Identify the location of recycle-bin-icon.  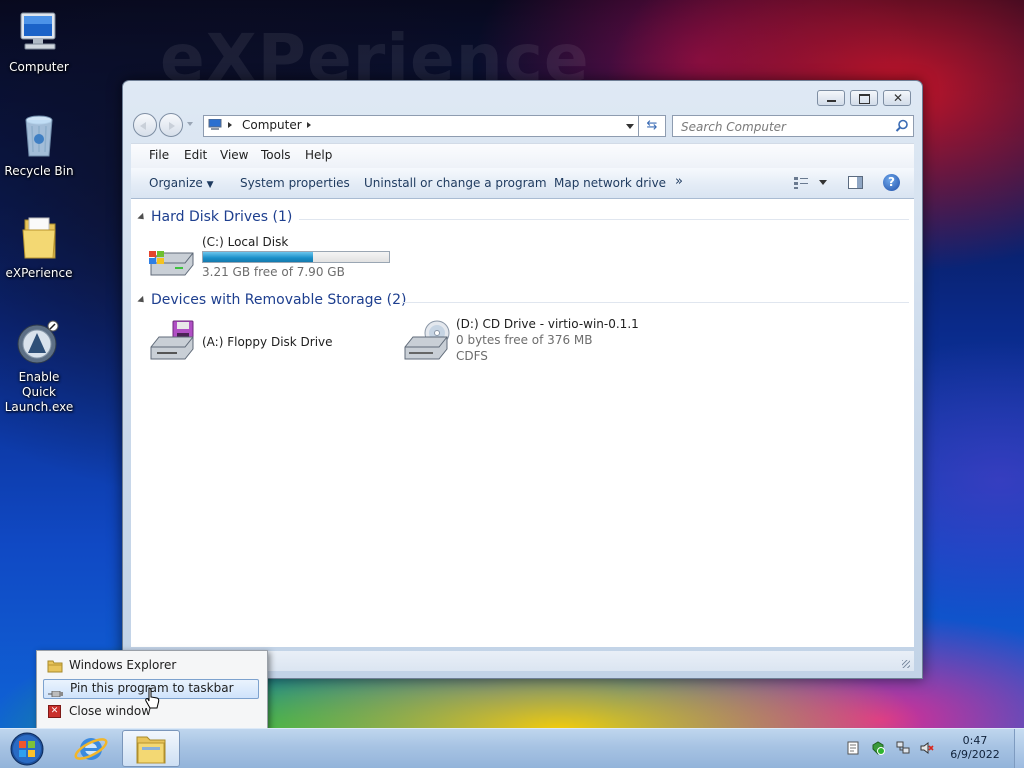
(39, 136).